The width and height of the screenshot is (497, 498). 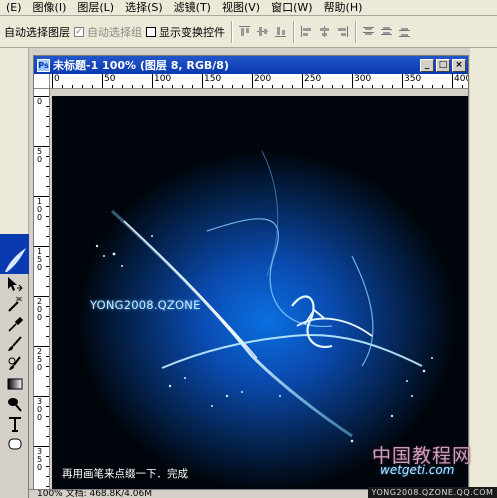 What do you see at coordinates (427, 65) in the screenshot?
I see `minimize-button: _` at bounding box center [427, 65].